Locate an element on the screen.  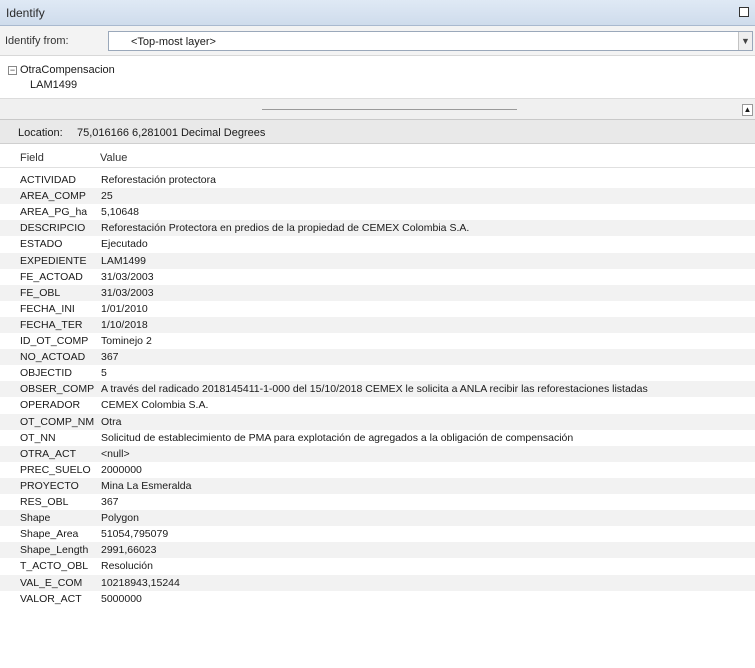
window-title: Identify is located at coordinates (25, 13).